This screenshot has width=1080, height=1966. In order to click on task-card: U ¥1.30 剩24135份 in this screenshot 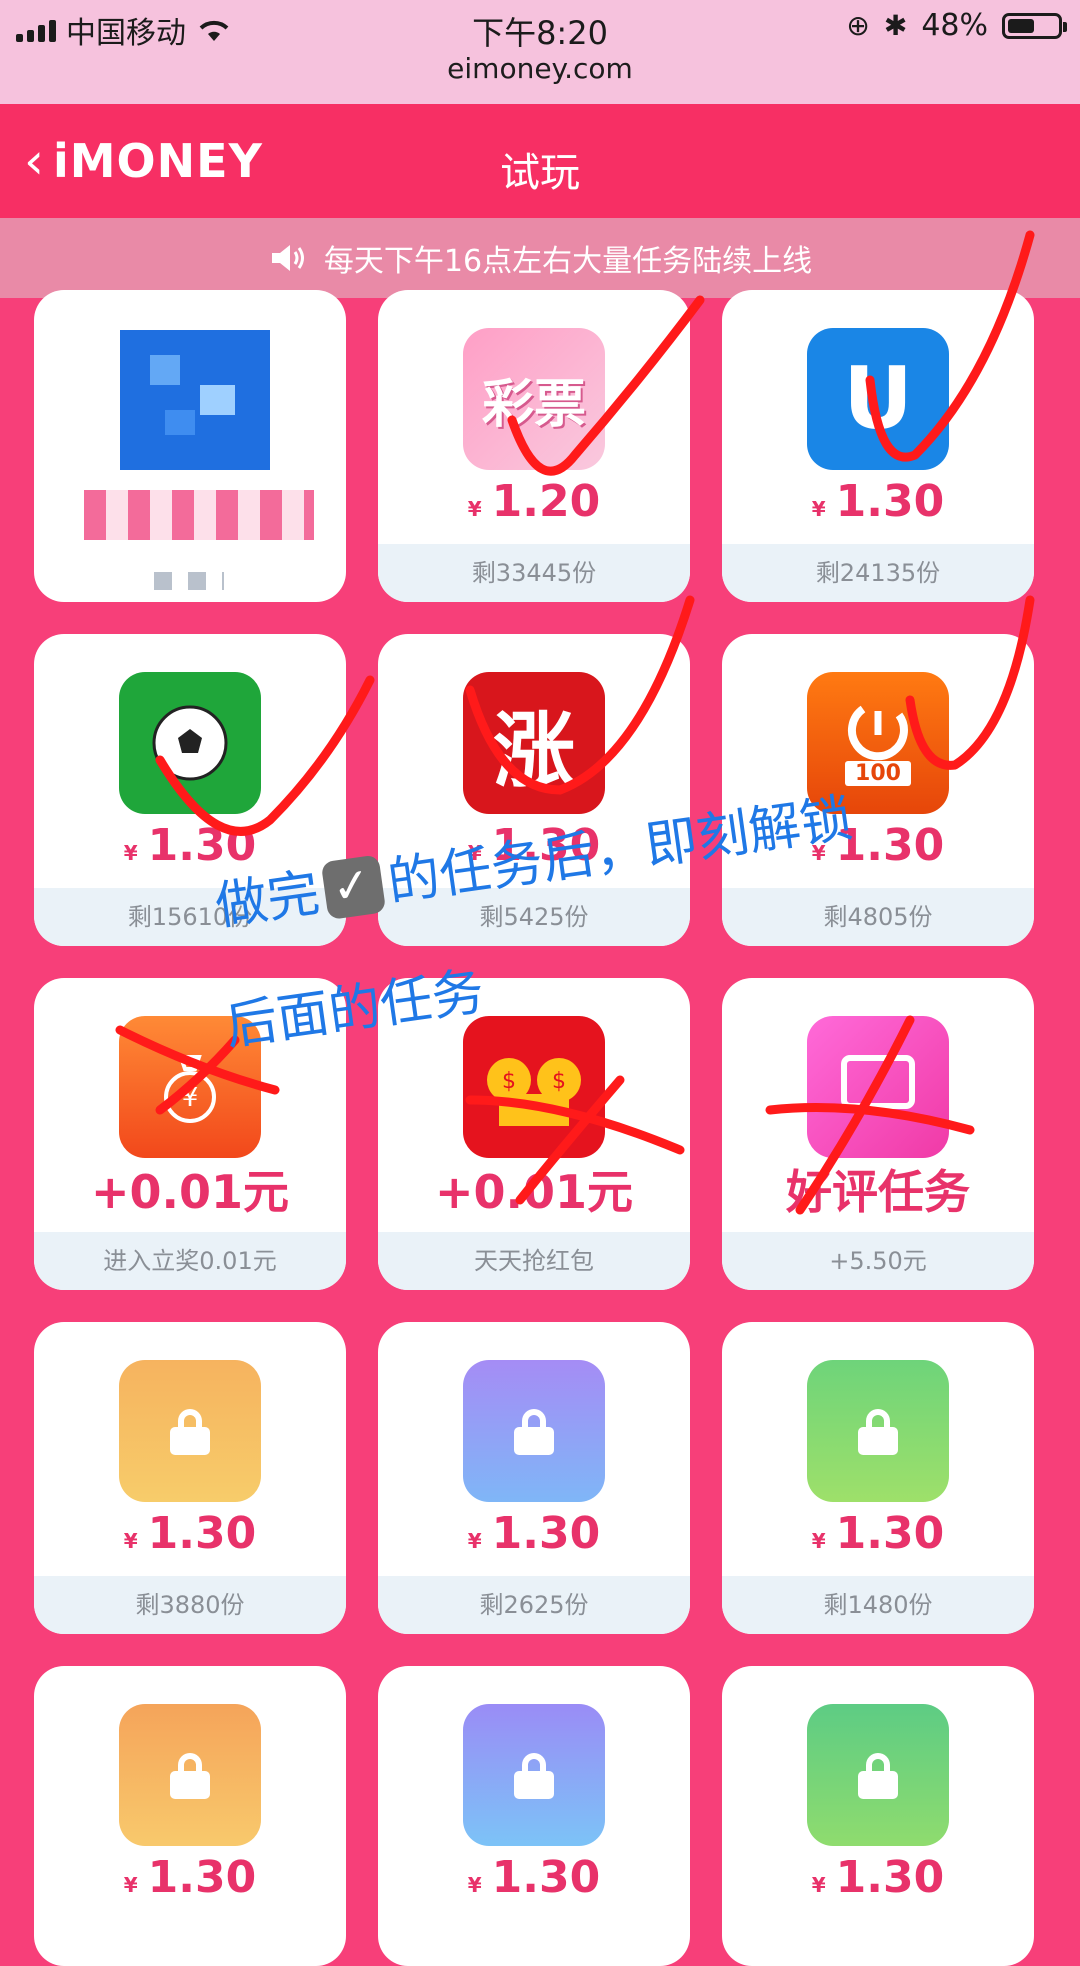, I will do `click(878, 446)`.